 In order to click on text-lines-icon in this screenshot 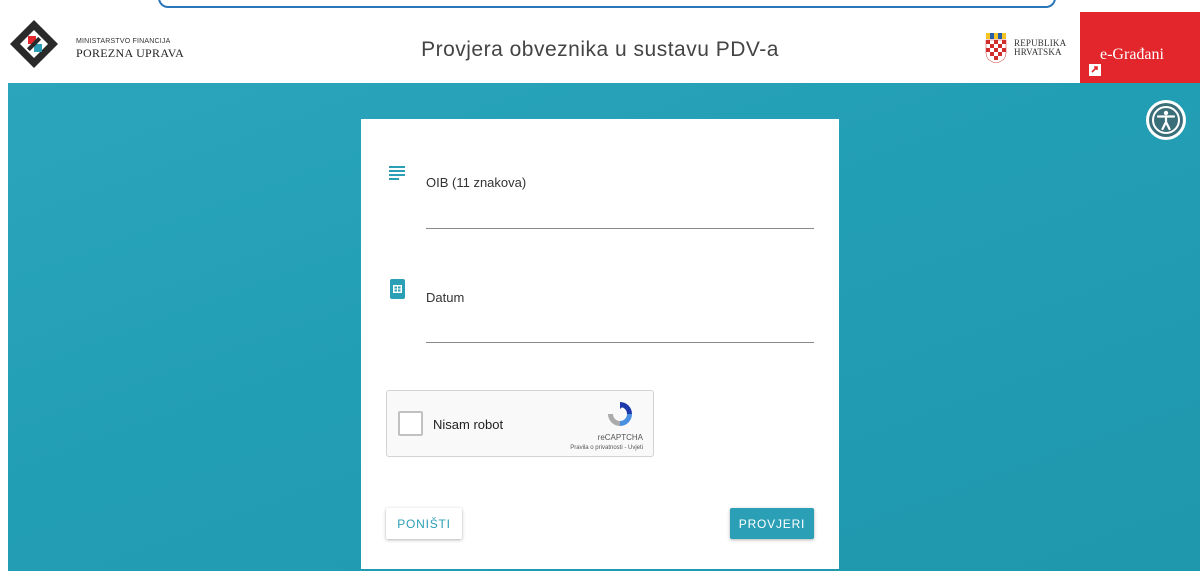, I will do `click(397, 173)`.